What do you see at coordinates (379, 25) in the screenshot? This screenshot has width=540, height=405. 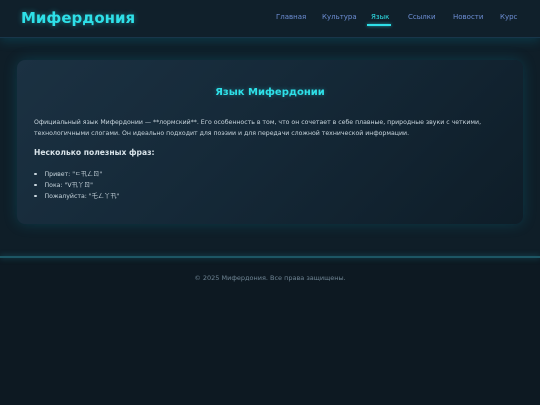 I see `nav-active-underline` at bounding box center [379, 25].